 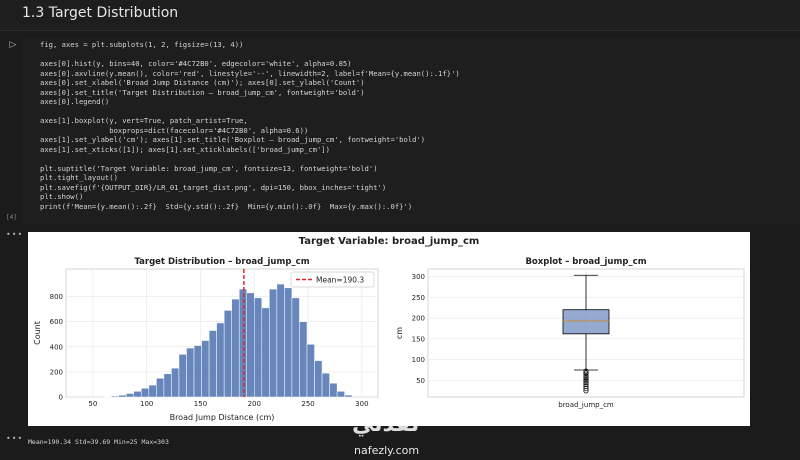 What do you see at coordinates (585, 262) in the screenshot?
I see `box-title: Boxplot – broad_jump_cm` at bounding box center [585, 262].